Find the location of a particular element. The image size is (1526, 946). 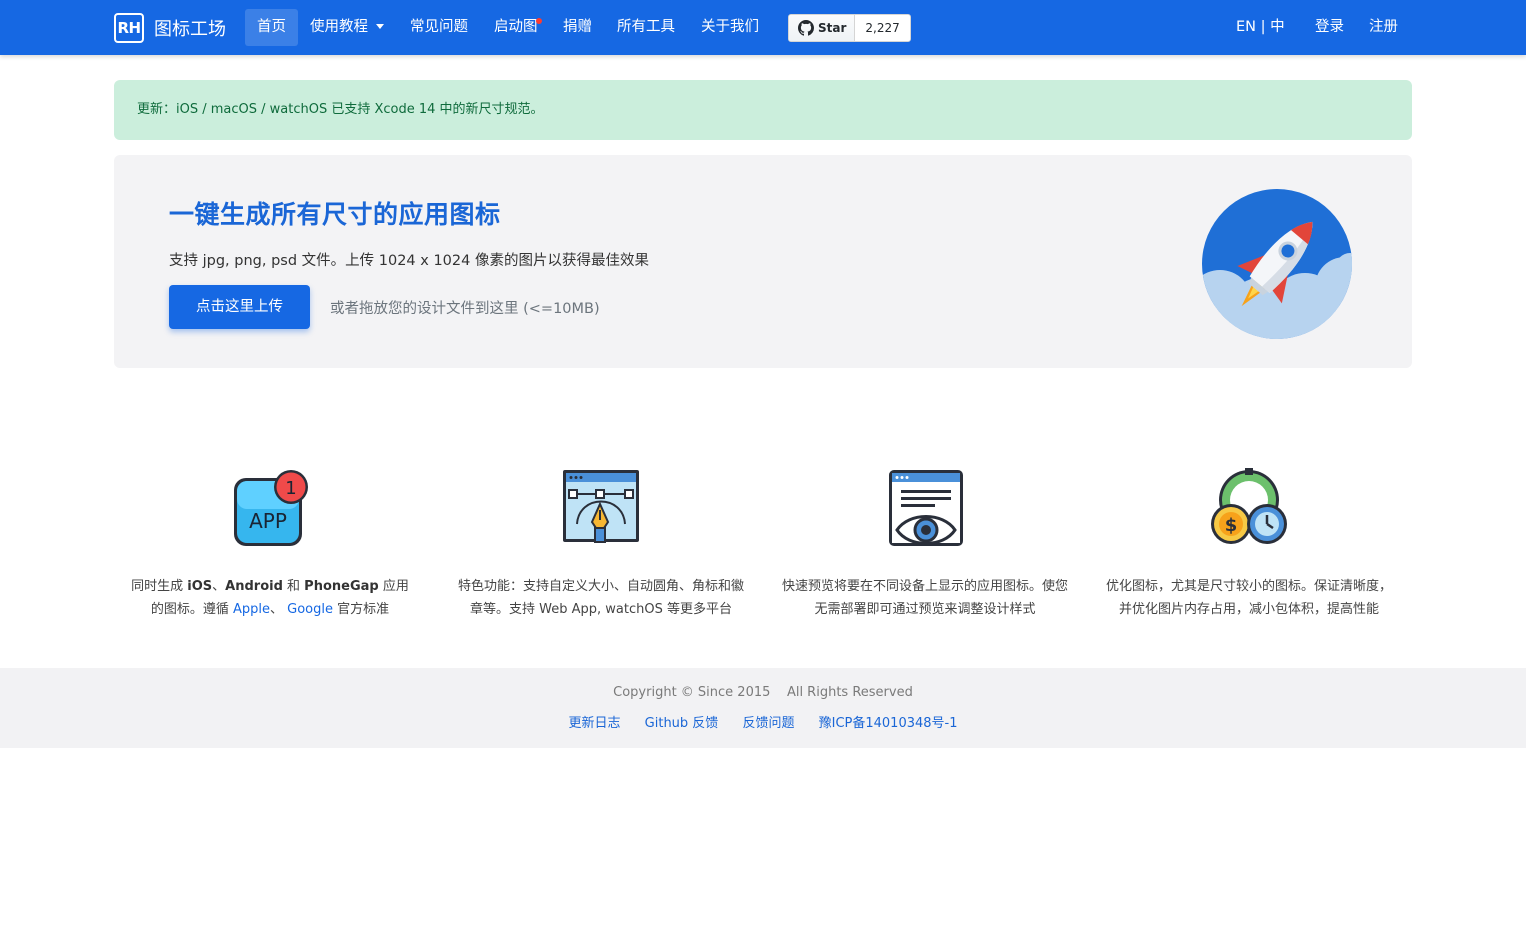

chevron-down-icon is located at coordinates (380, 26).